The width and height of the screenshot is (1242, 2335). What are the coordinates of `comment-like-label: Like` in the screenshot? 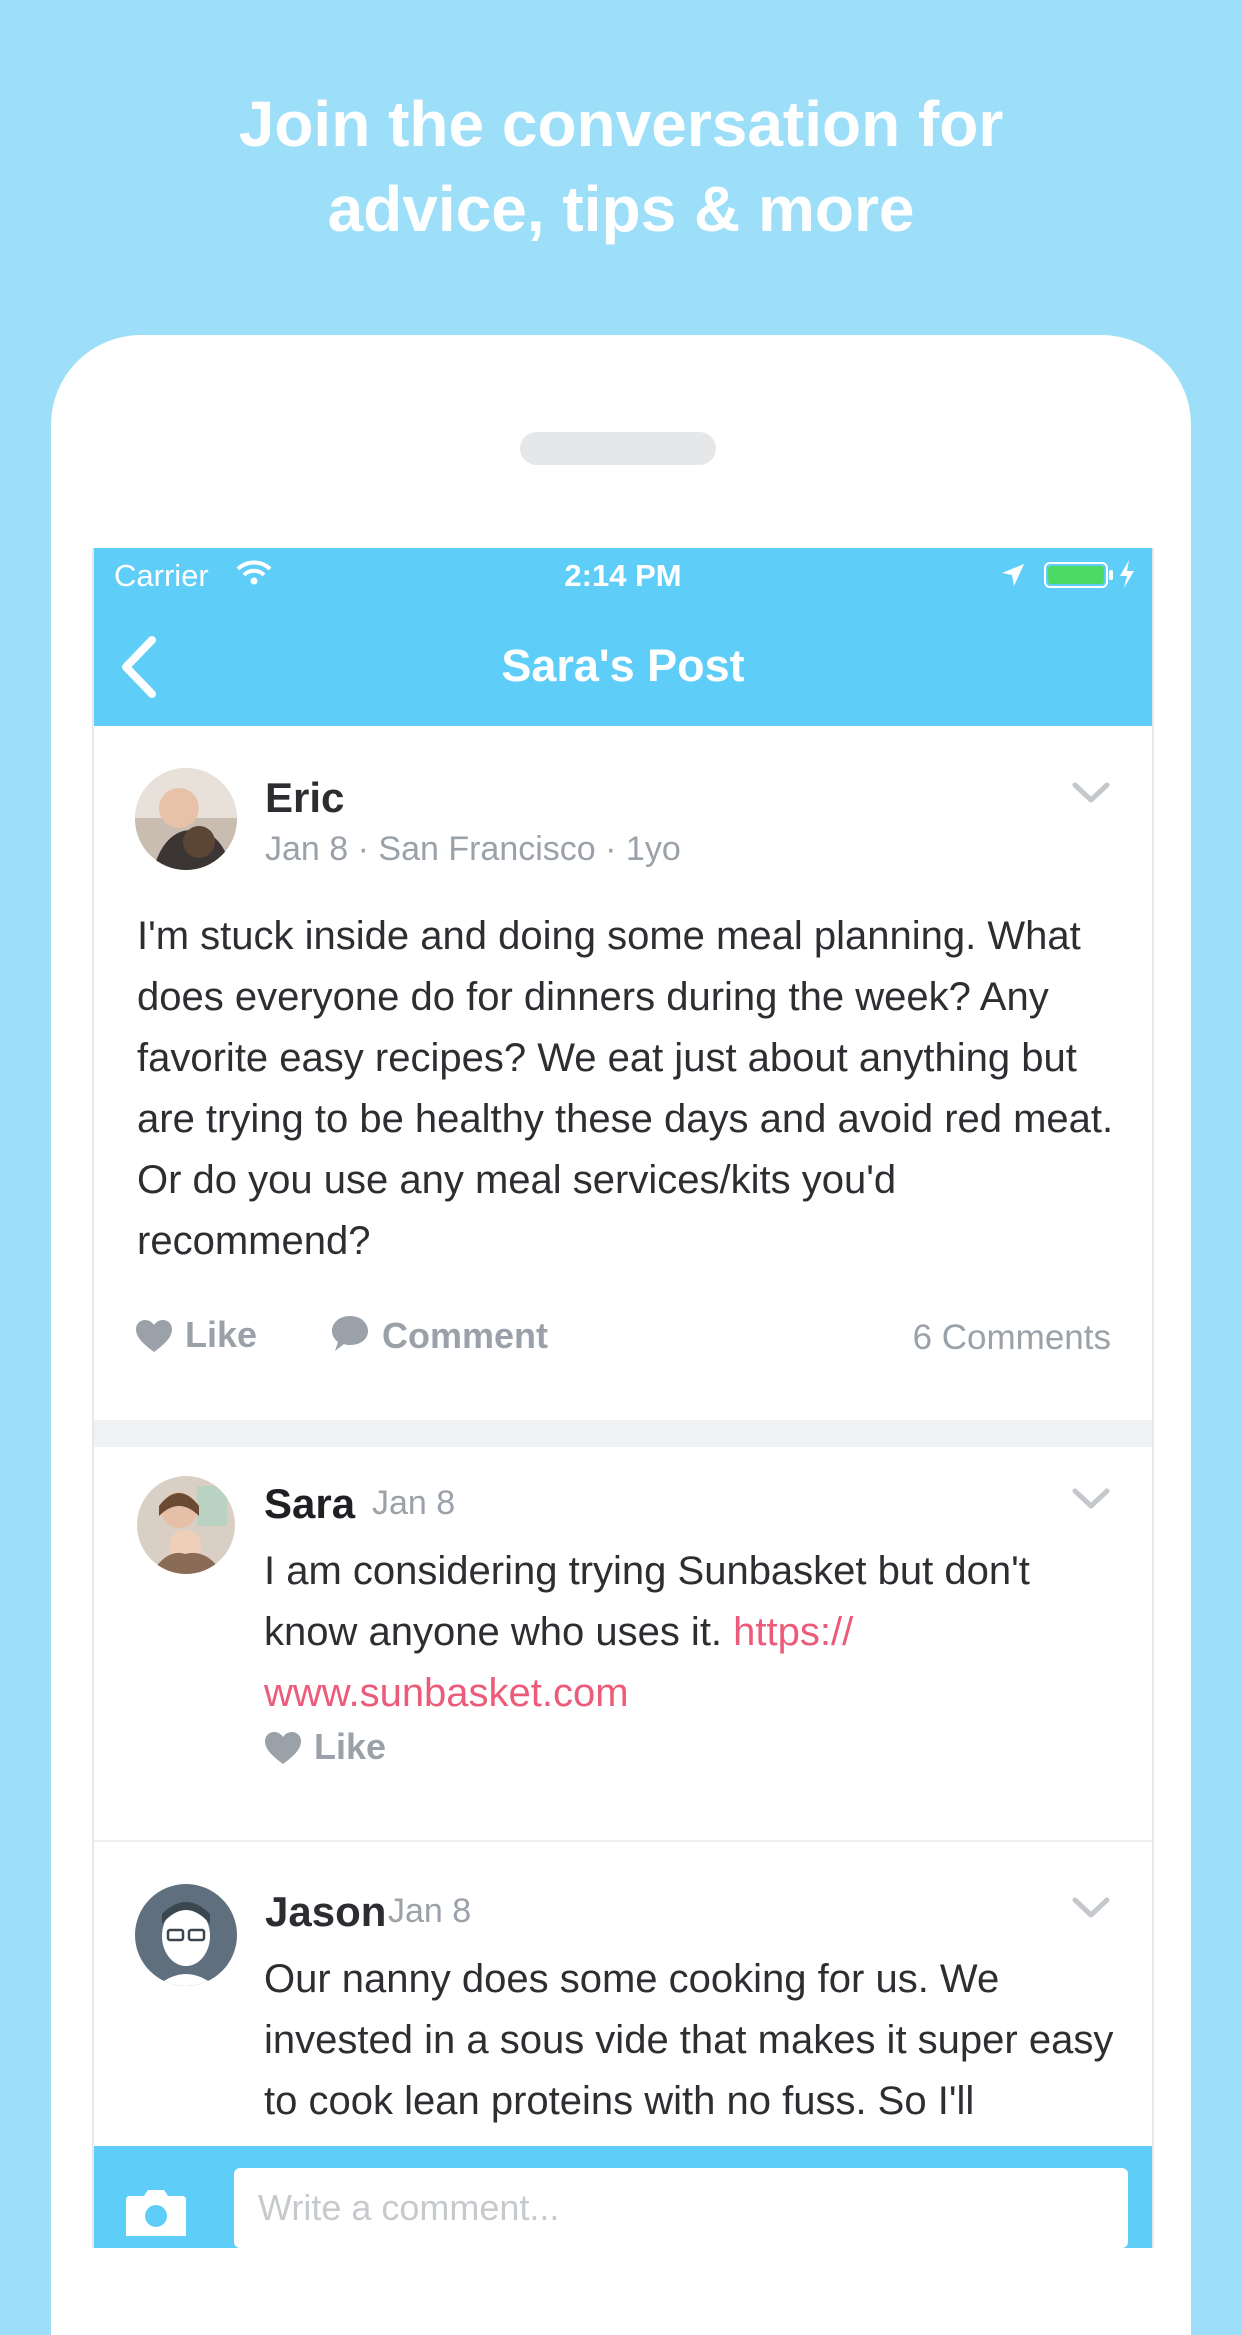 It's located at (350, 1746).